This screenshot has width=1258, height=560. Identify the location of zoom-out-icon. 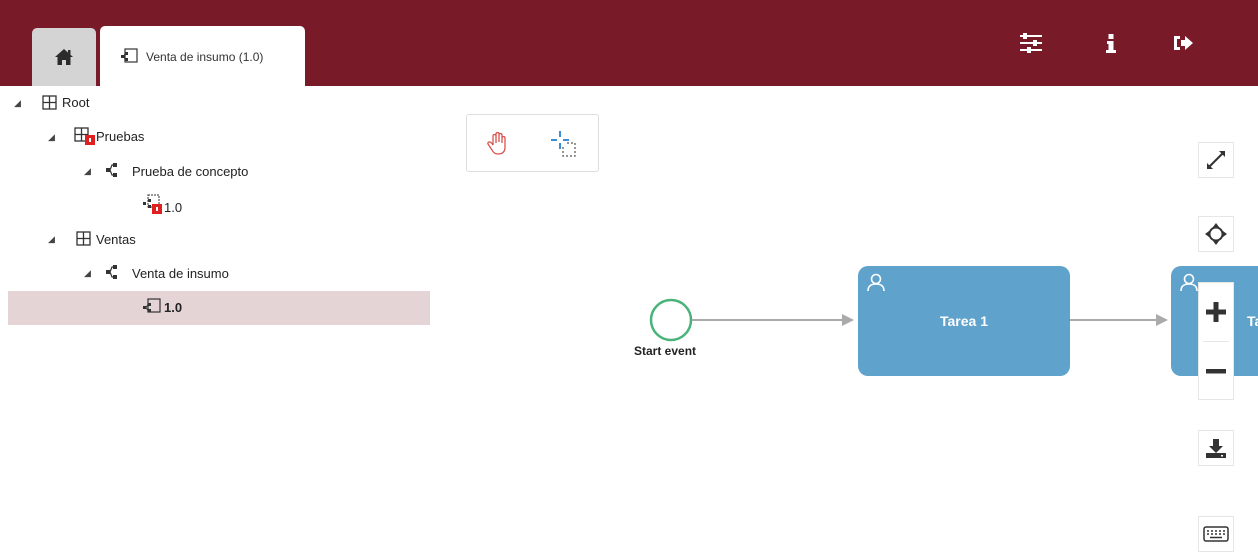
(1216, 371).